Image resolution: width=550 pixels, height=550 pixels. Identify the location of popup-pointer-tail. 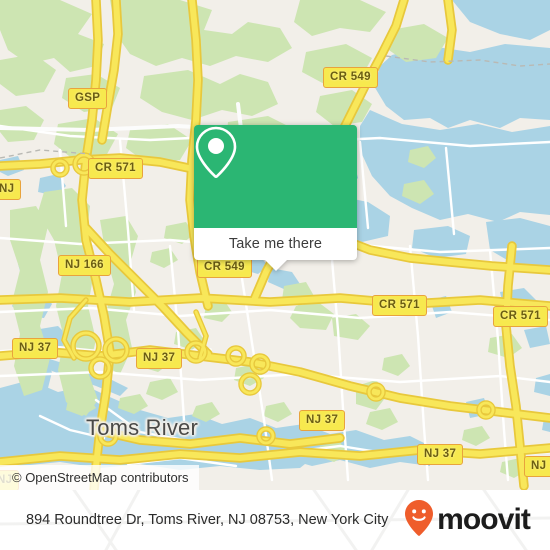
(275, 265).